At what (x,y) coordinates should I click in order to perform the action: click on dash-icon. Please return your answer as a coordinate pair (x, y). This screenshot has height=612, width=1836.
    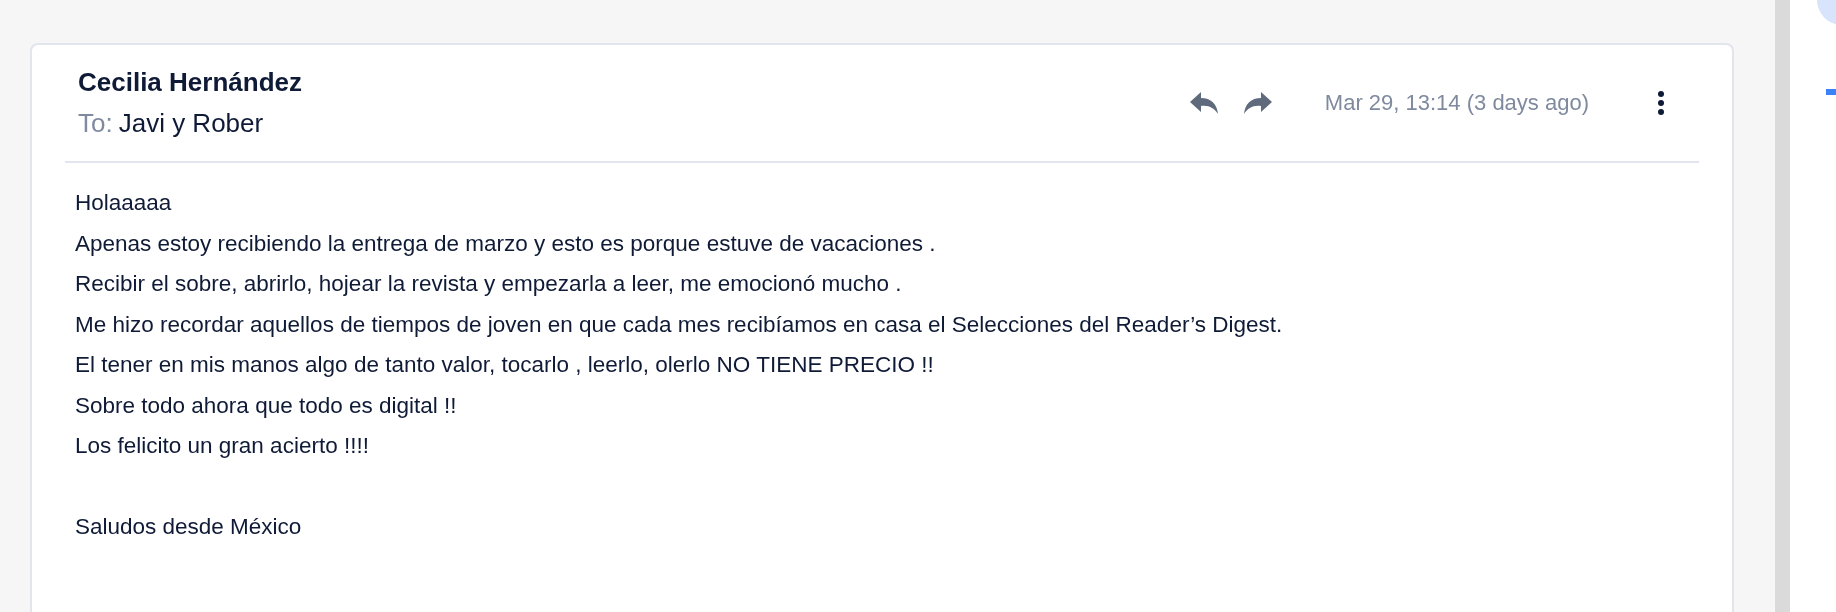
    Looking at the image, I should click on (1831, 92).